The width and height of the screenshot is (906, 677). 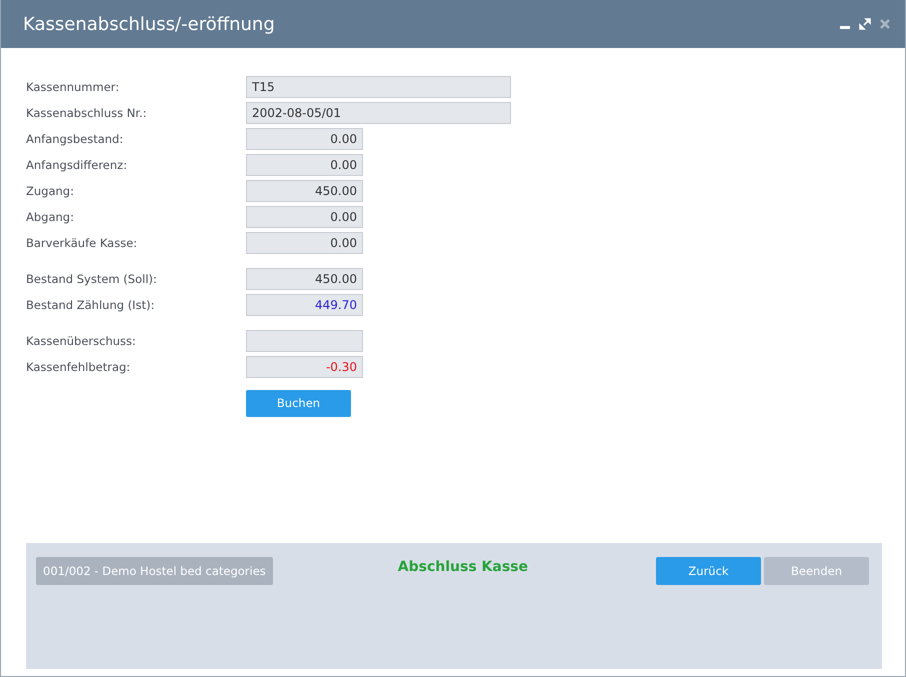 I want to click on field-label: Kassenüberschuss:, so click(x=81, y=341).